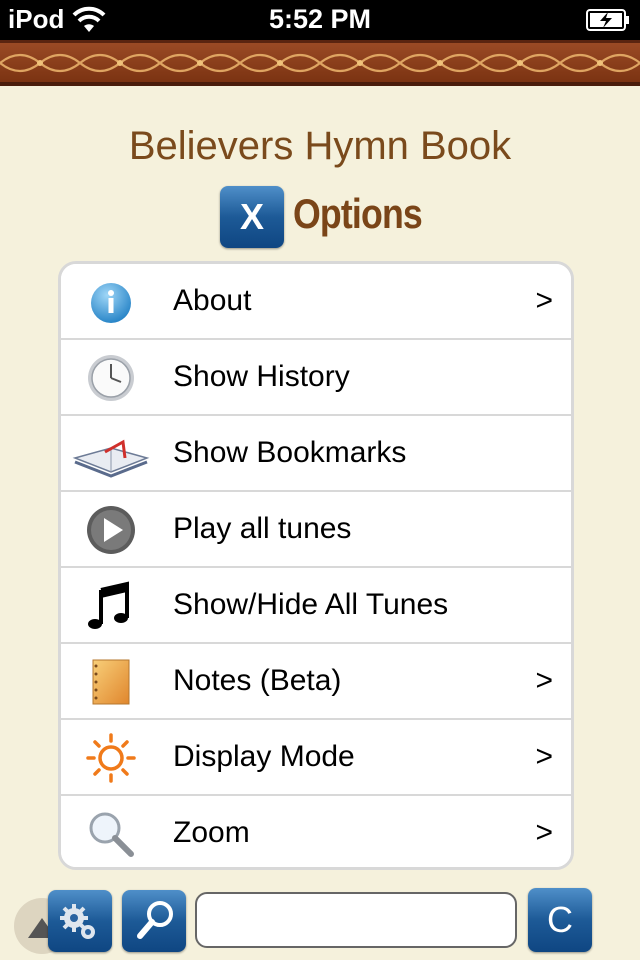 The image size is (640, 960). What do you see at coordinates (290, 452) in the screenshot?
I see `menu-item-label: Show Bookmarks` at bounding box center [290, 452].